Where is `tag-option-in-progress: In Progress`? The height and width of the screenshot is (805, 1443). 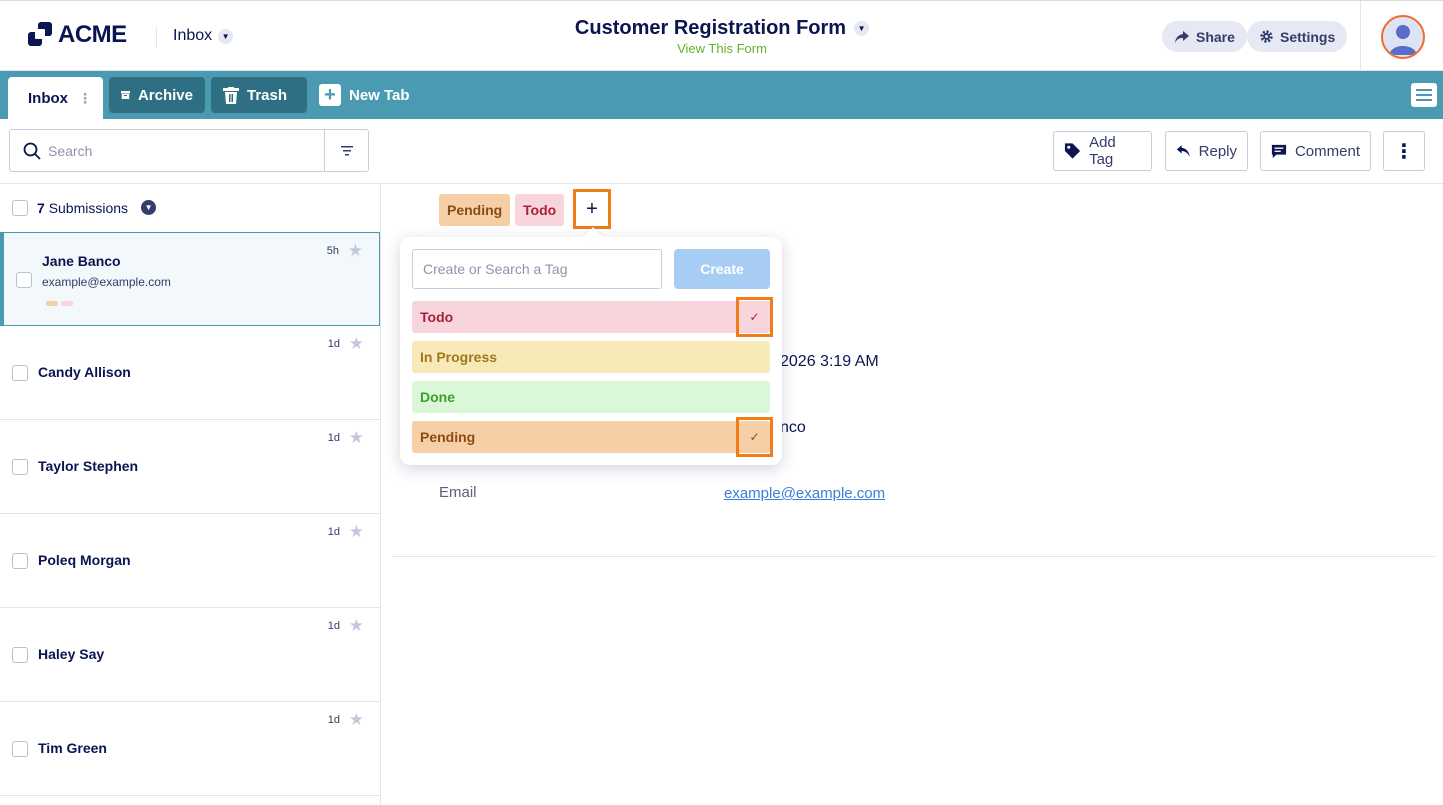 tag-option-in-progress: In Progress is located at coordinates (591, 357).